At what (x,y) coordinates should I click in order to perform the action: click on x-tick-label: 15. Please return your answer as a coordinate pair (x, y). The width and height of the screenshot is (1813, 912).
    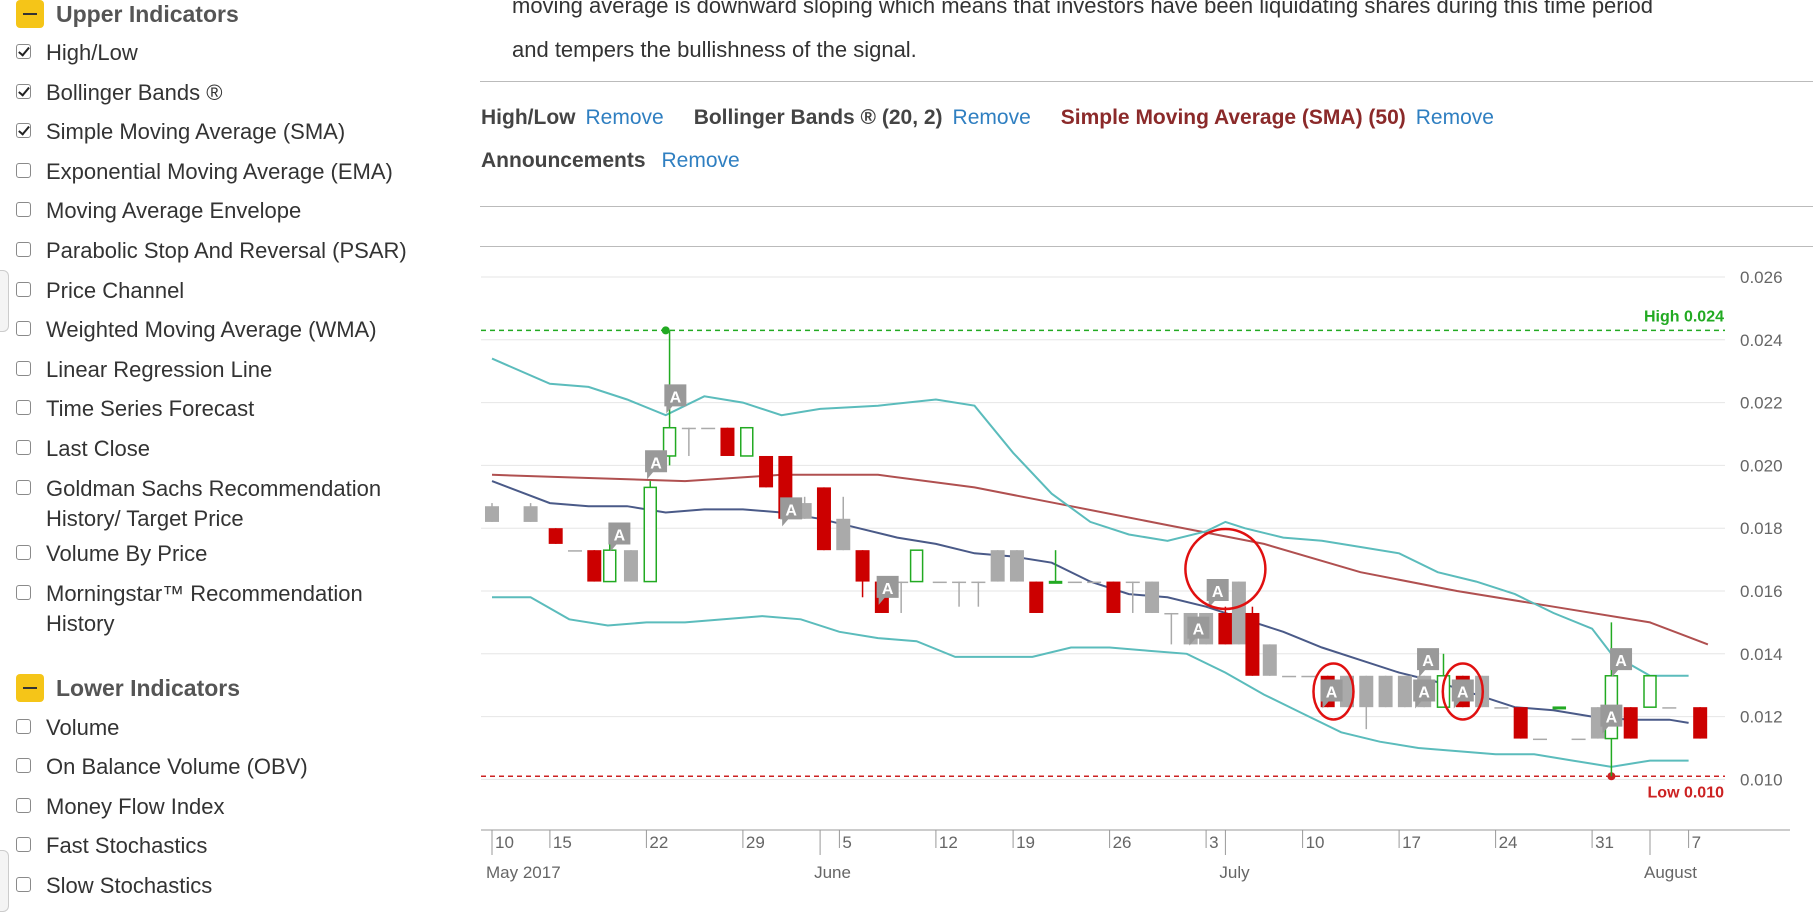
    Looking at the image, I should click on (562, 842).